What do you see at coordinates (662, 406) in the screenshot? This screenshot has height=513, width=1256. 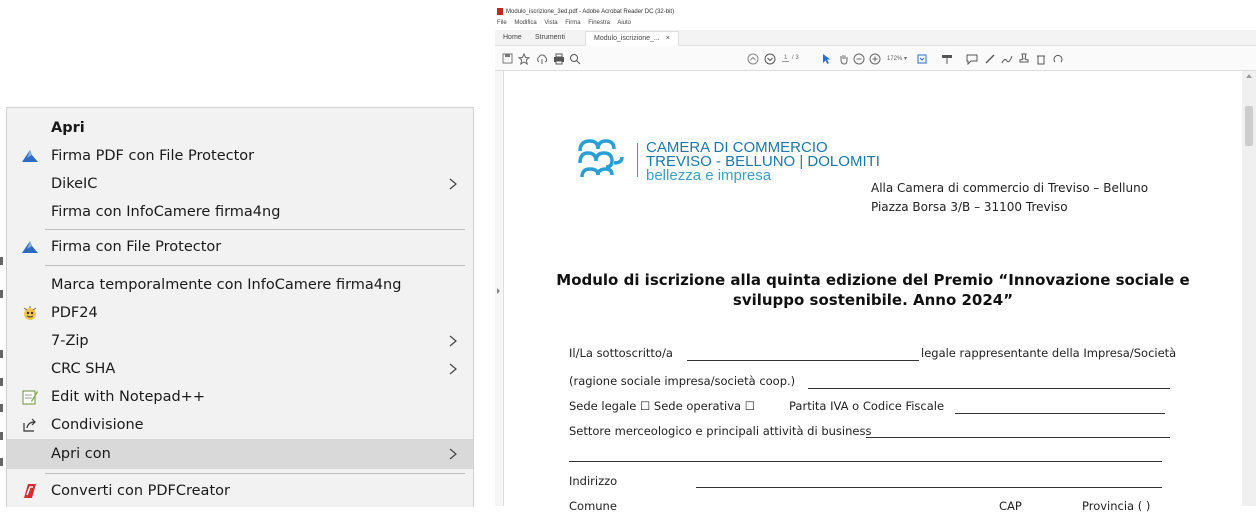 I see `field-label-sede: Sede legale ☐ Sede operativa ☐` at bounding box center [662, 406].